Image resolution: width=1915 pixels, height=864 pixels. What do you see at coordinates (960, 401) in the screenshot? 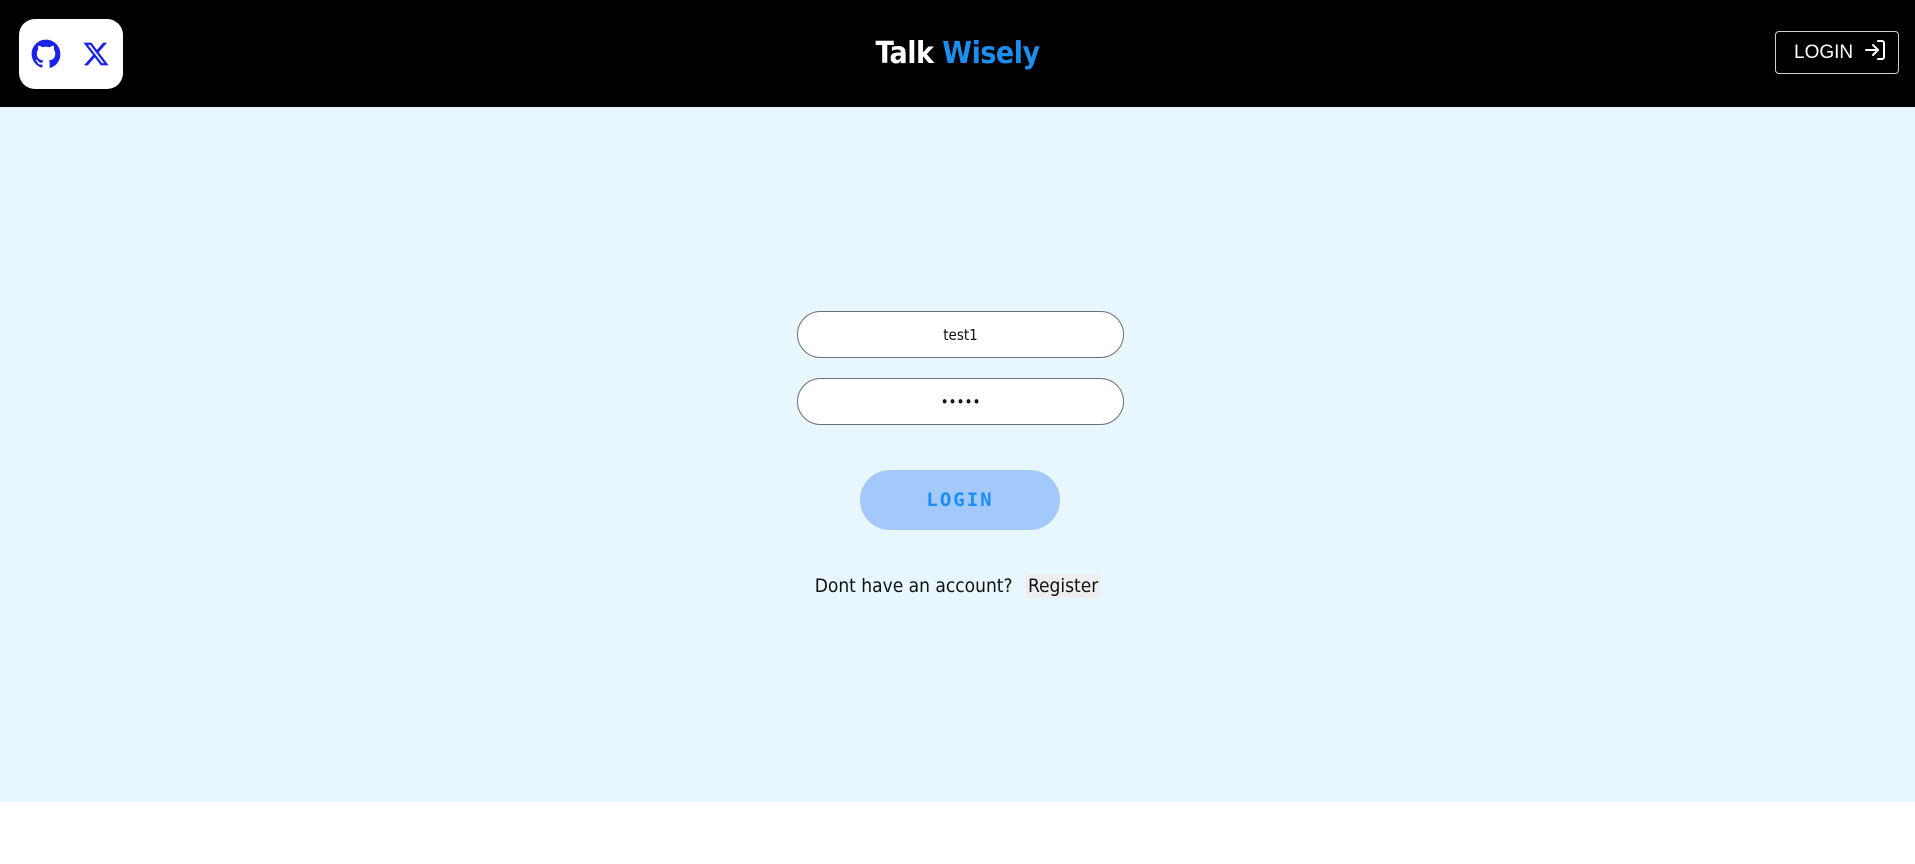
I see `password-input` at bounding box center [960, 401].